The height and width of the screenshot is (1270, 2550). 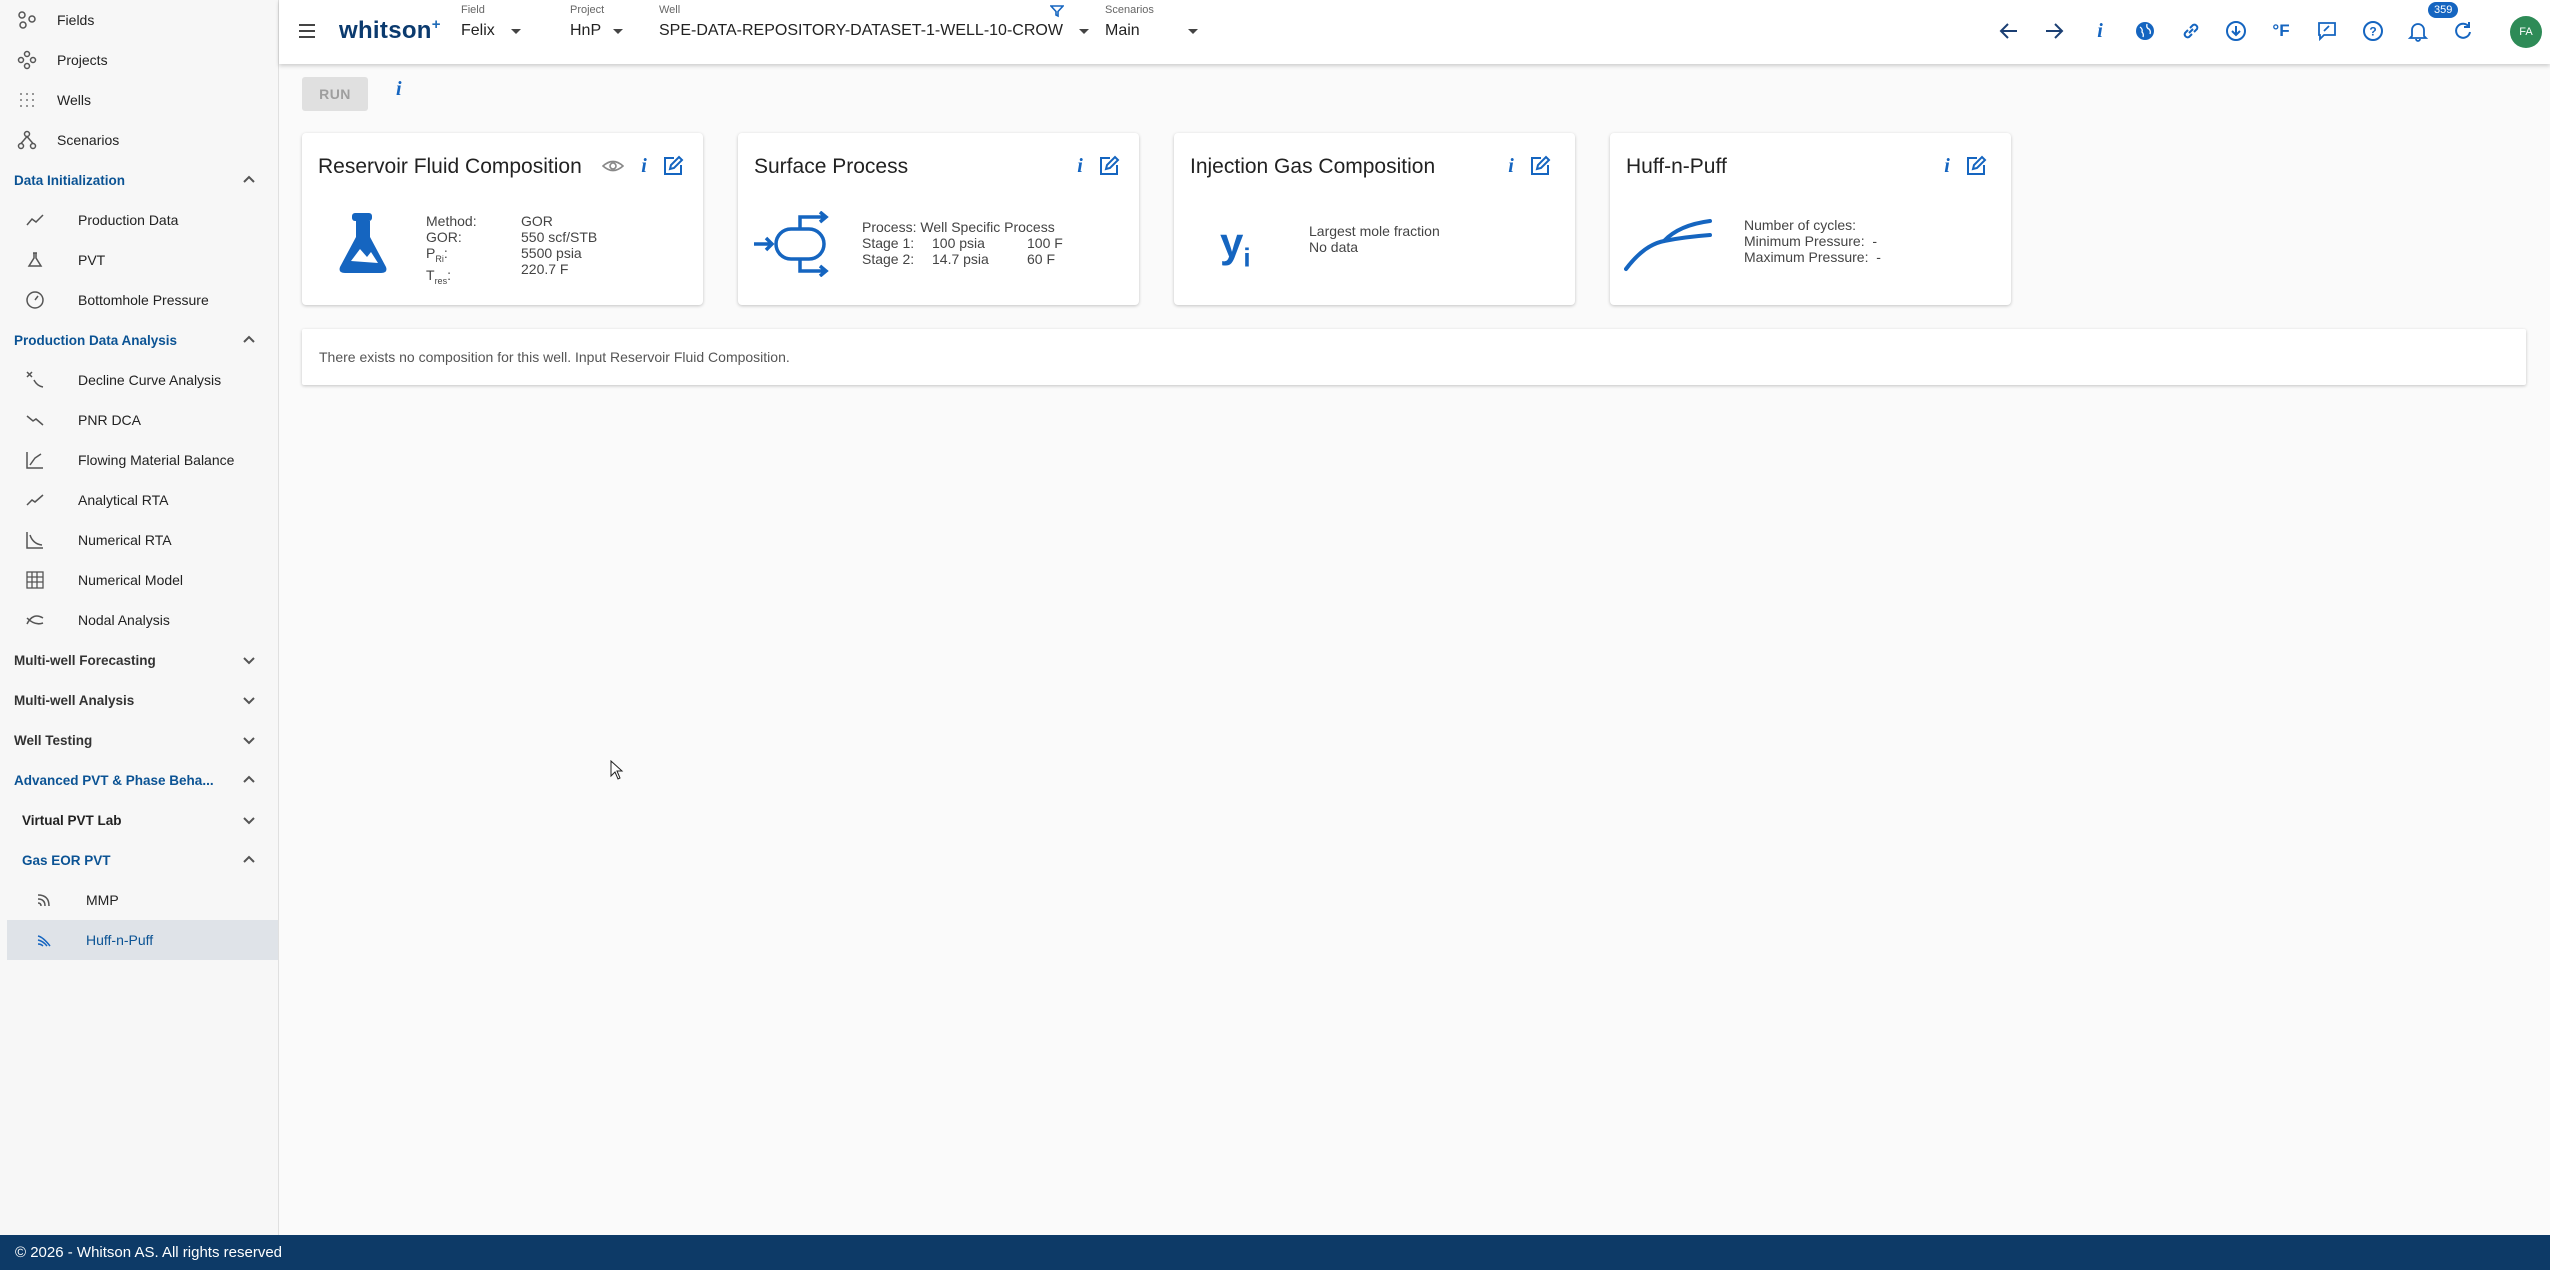 I want to click on section-multi-well-forecasting: Multi-well Forecasting, so click(x=139, y=660).